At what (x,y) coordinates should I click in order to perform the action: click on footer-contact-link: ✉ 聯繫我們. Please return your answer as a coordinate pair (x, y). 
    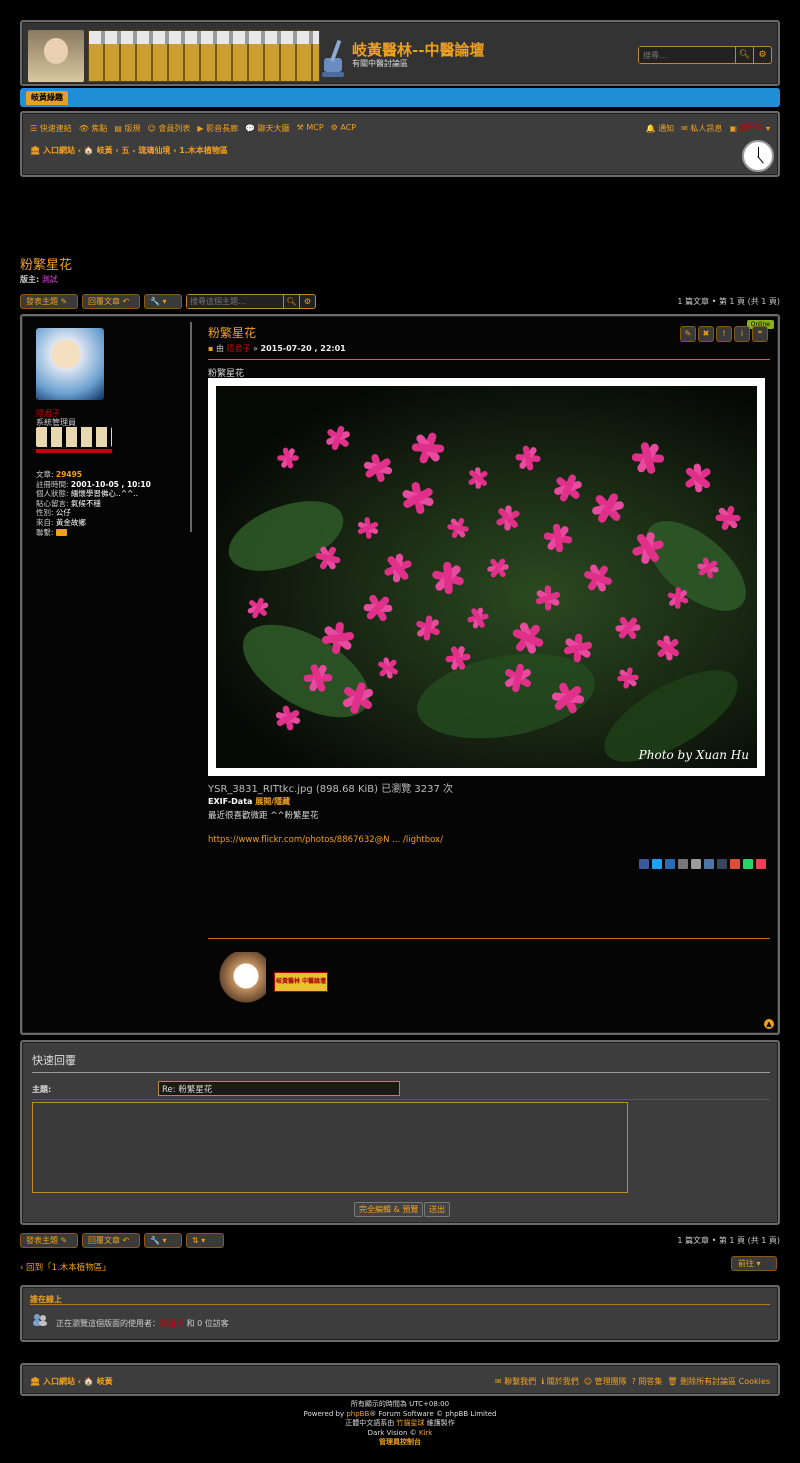
    Looking at the image, I should click on (515, 1381).